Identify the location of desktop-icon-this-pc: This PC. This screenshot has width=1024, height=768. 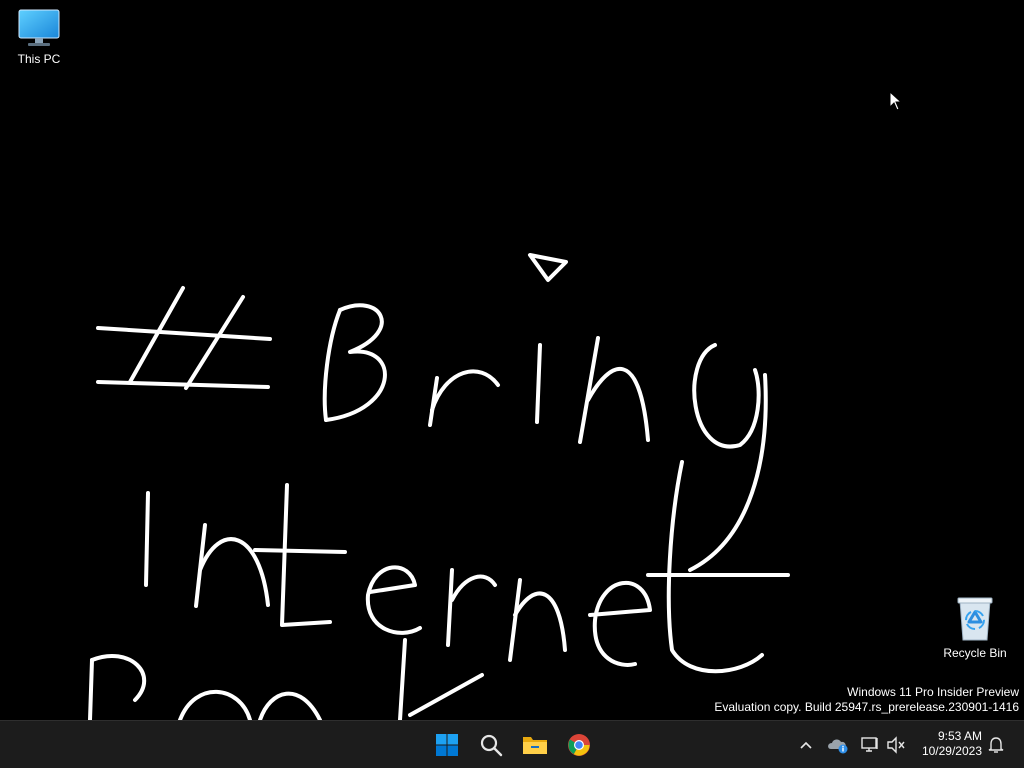
(39, 37).